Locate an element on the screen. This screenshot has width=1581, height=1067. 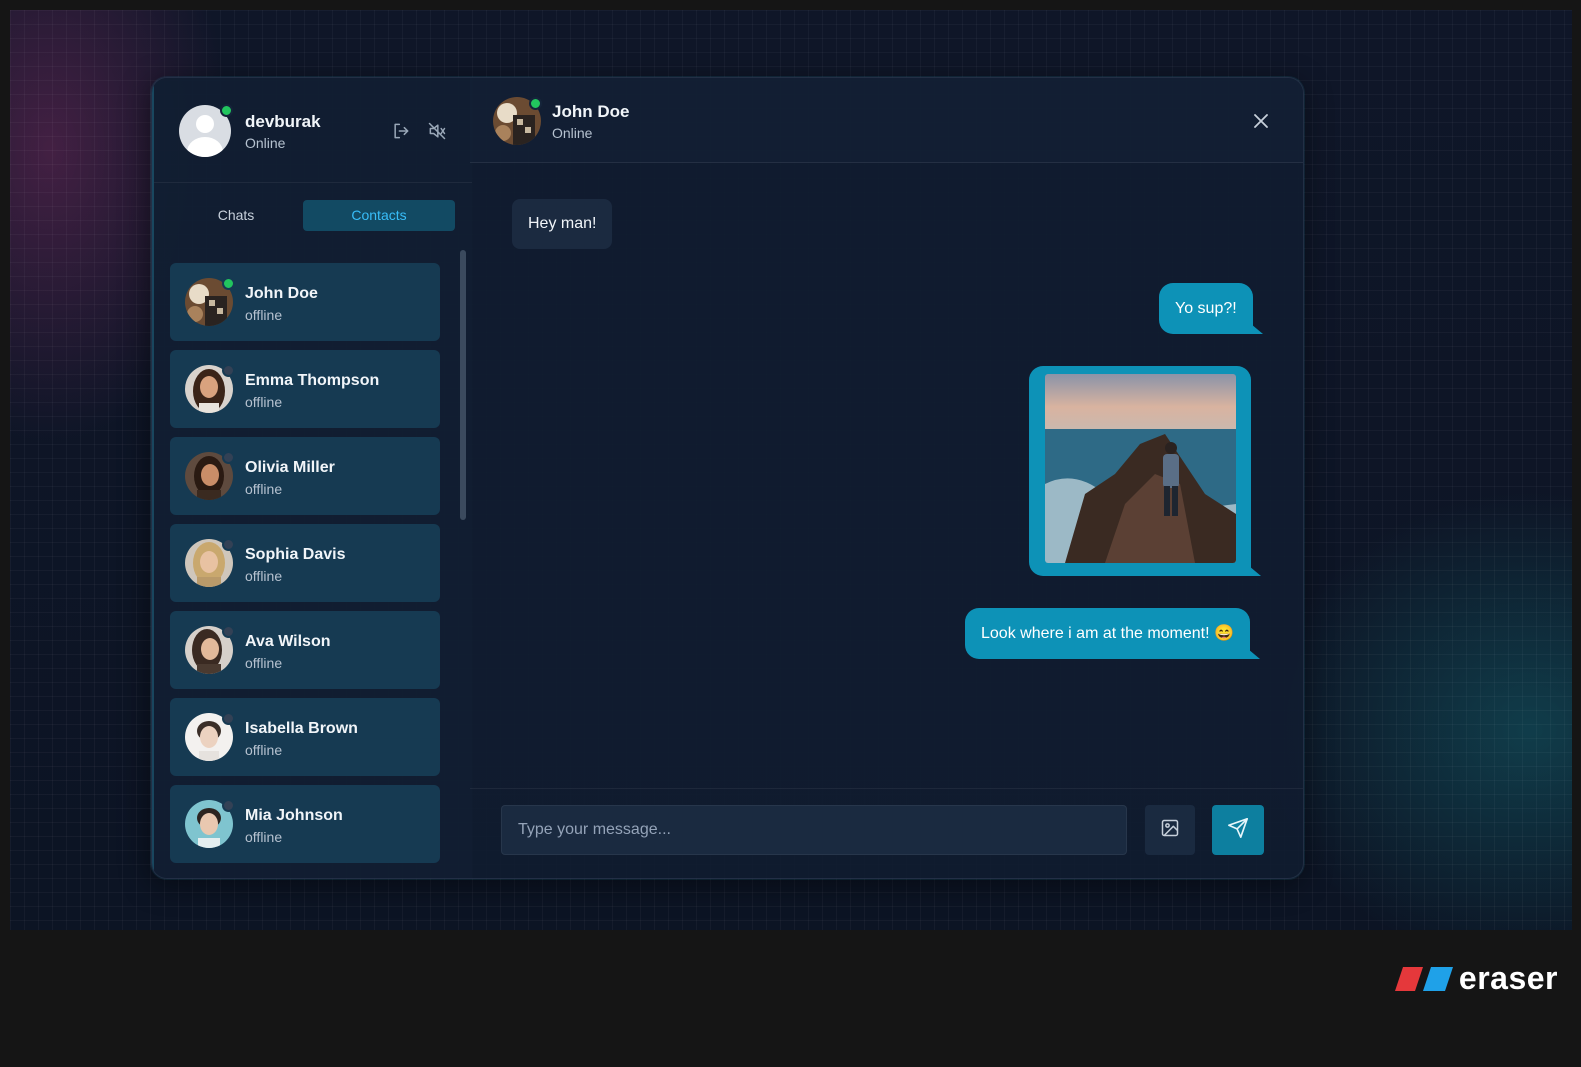
close-icon is located at coordinates (1261, 121).